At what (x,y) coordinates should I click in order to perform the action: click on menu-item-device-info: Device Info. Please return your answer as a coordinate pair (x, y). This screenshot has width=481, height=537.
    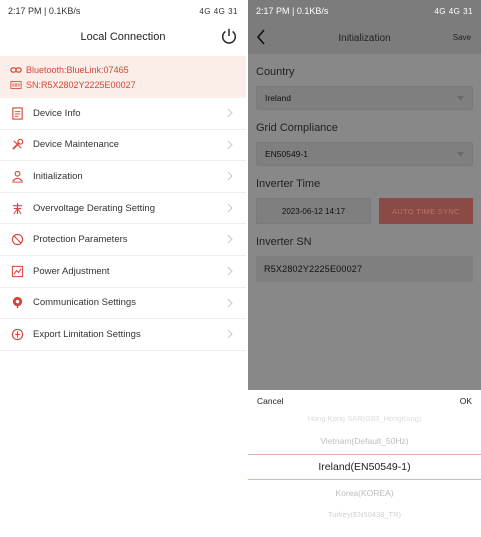
    Looking at the image, I should click on (123, 114).